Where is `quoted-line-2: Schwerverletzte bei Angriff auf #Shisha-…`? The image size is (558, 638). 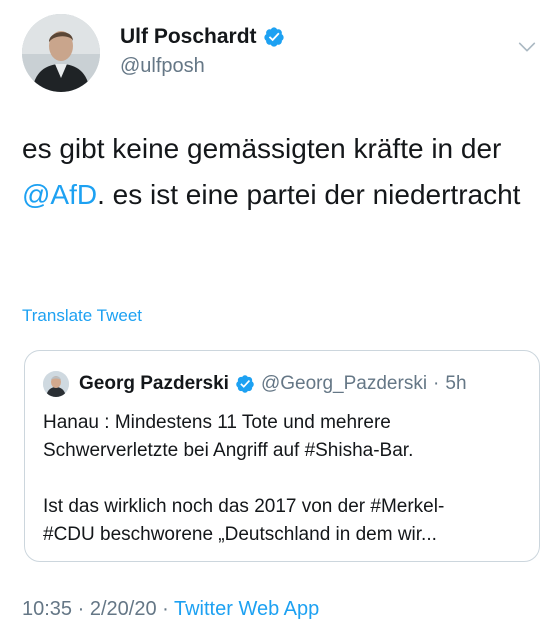 quoted-line-2: Schwerverletzte bei Angriff auf #Shisha-… is located at coordinates (228, 450).